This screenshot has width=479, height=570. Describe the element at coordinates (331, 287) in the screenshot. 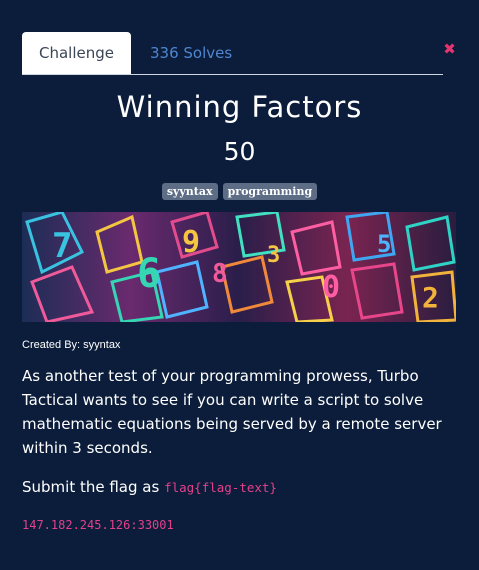

I see `svg-text: 0` at that location.